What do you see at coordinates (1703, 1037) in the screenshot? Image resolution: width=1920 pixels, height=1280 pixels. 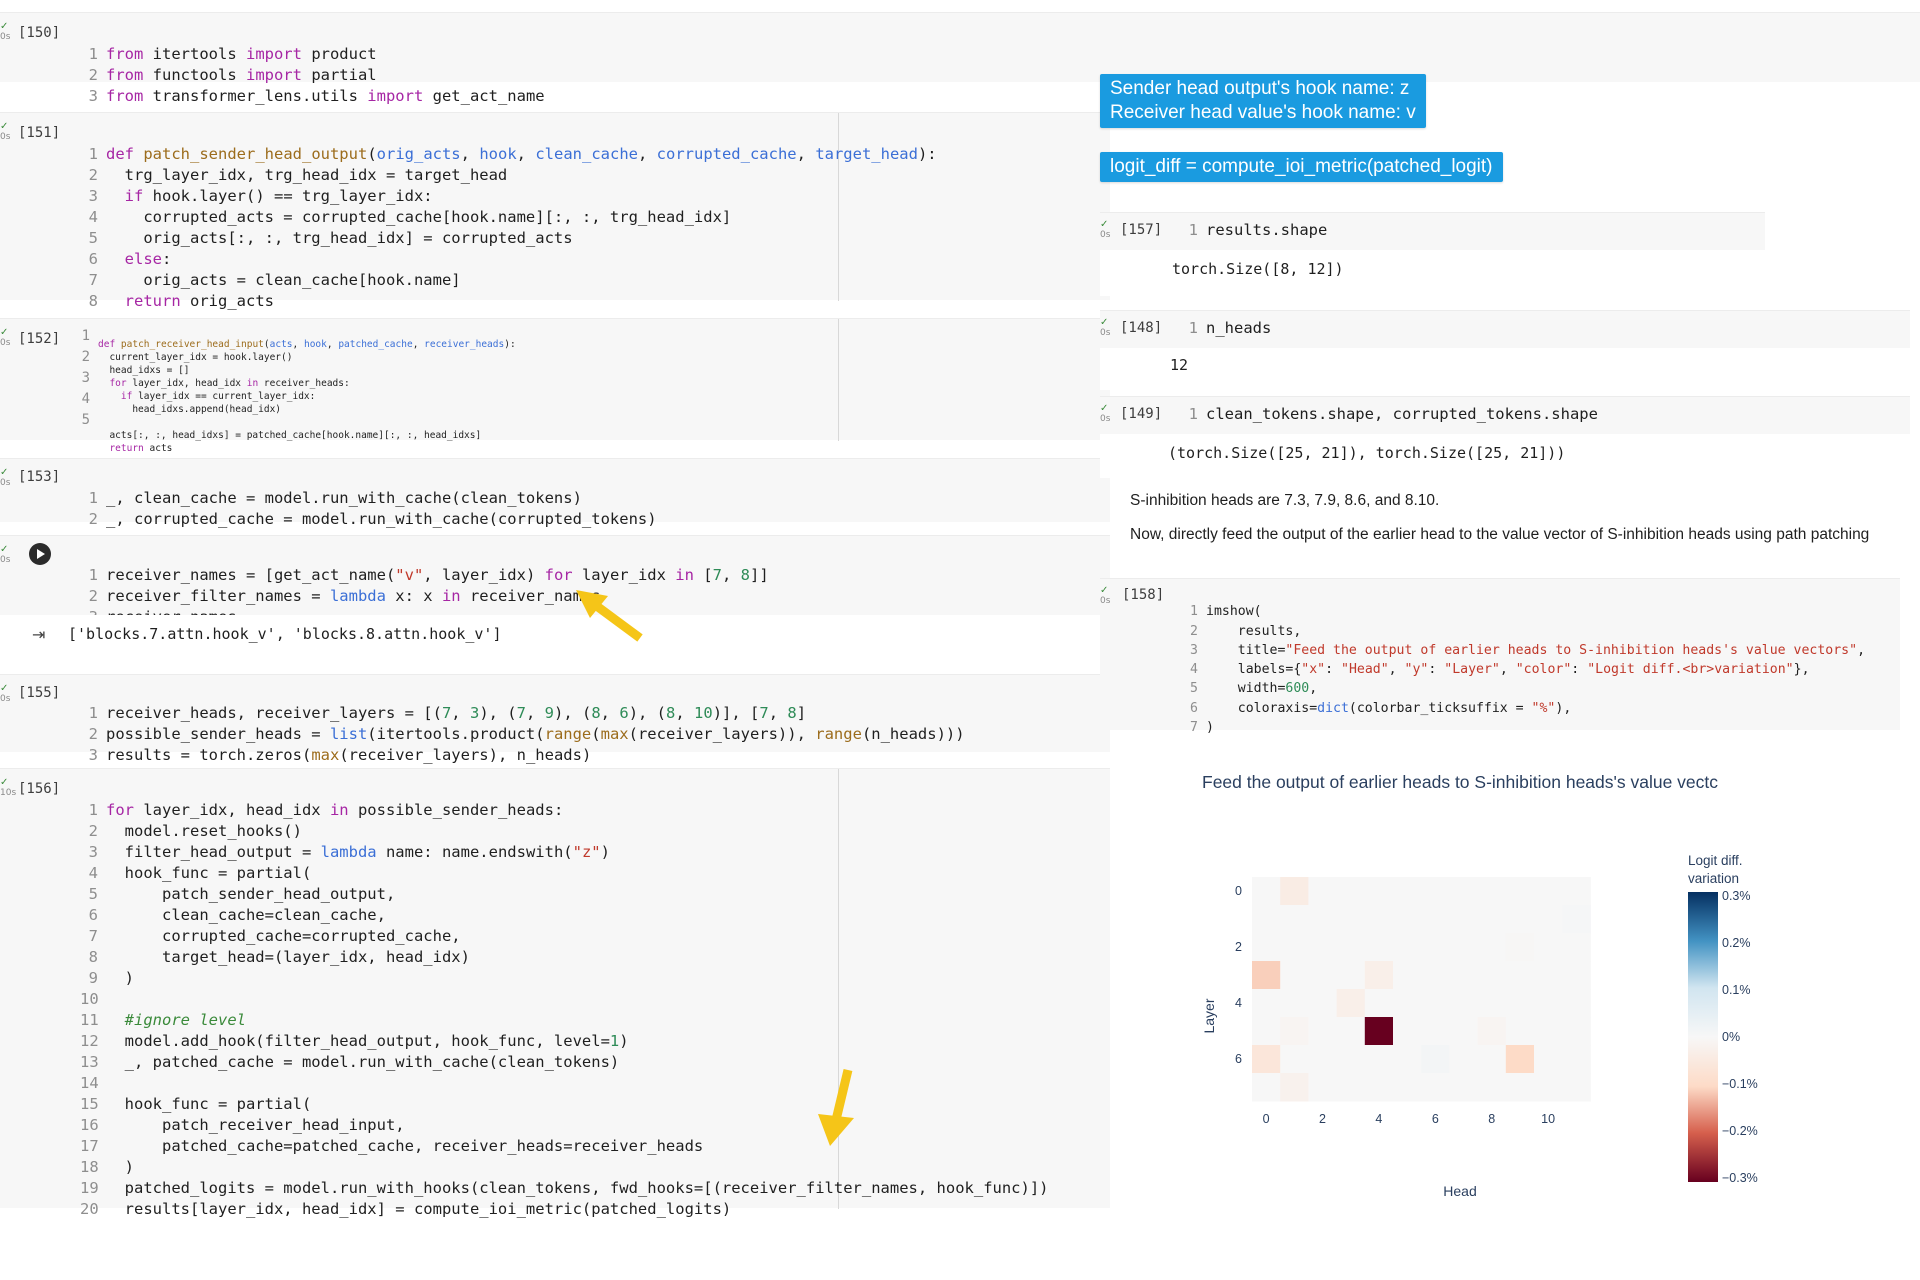 I see `colorbar` at bounding box center [1703, 1037].